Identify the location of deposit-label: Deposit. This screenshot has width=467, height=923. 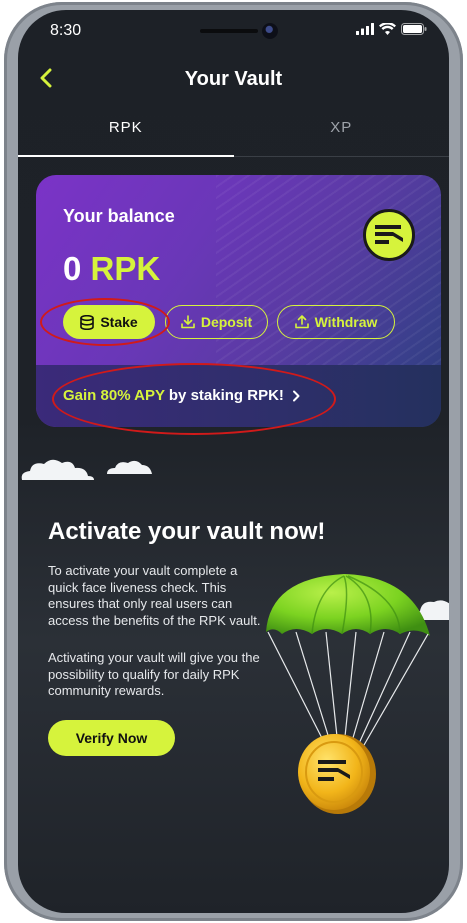
(226, 322).